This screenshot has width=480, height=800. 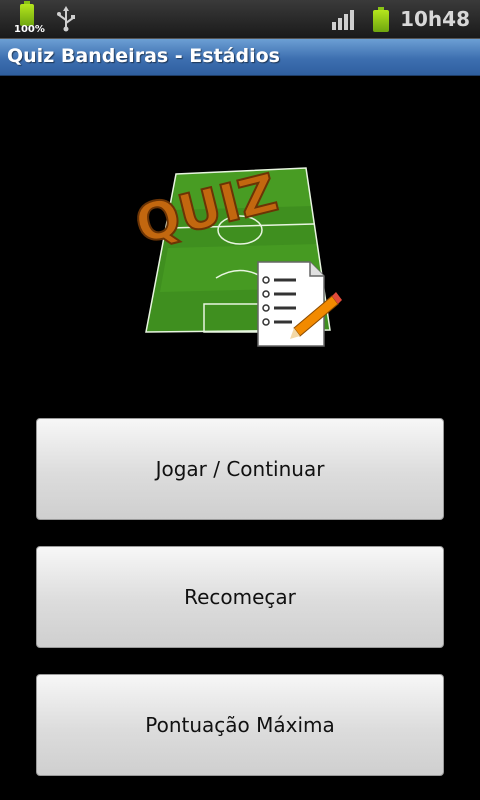 I want to click on status-bar: 100% 10h48, so click(x=240, y=19).